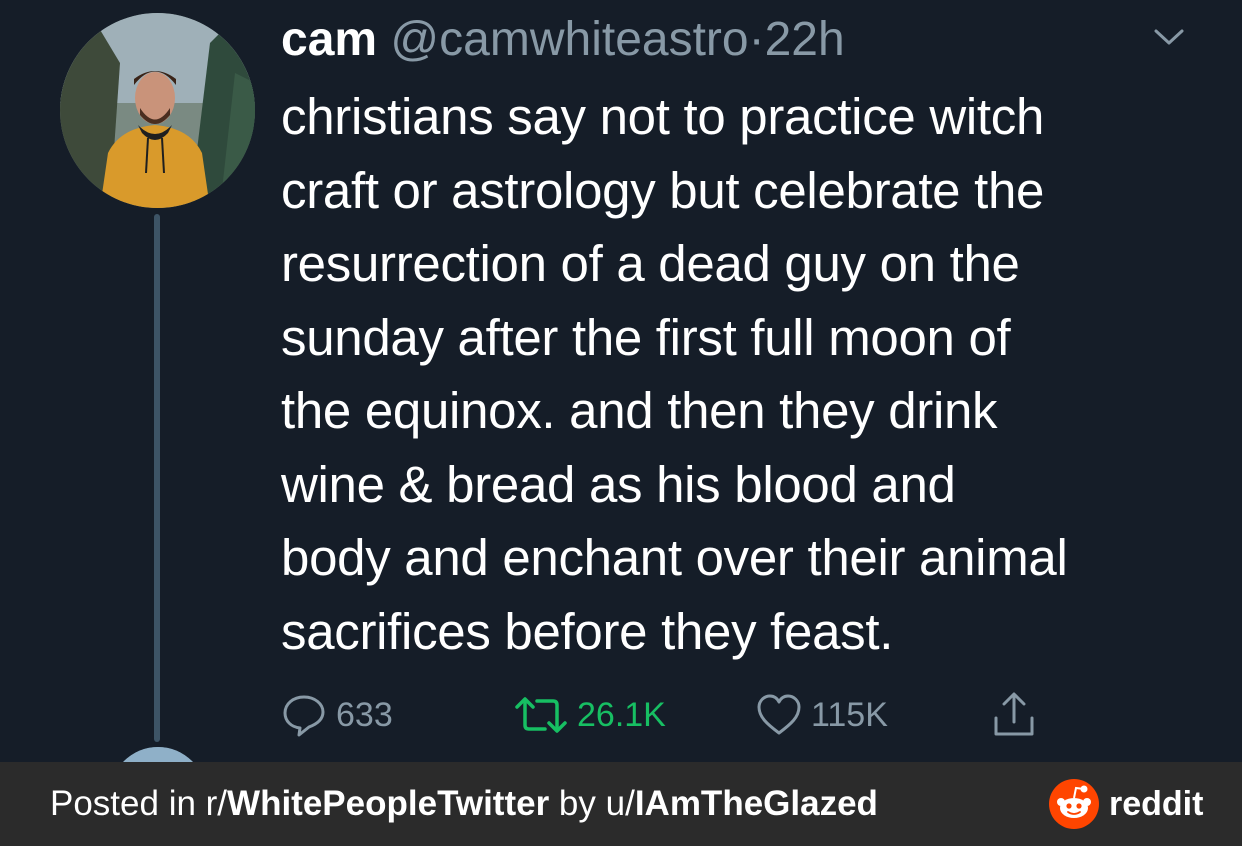 Image resolution: width=1242 pixels, height=846 pixels. Describe the element at coordinates (680, 715) in the screenshot. I see `tweet-actions: 633 26.1K 115K` at that location.